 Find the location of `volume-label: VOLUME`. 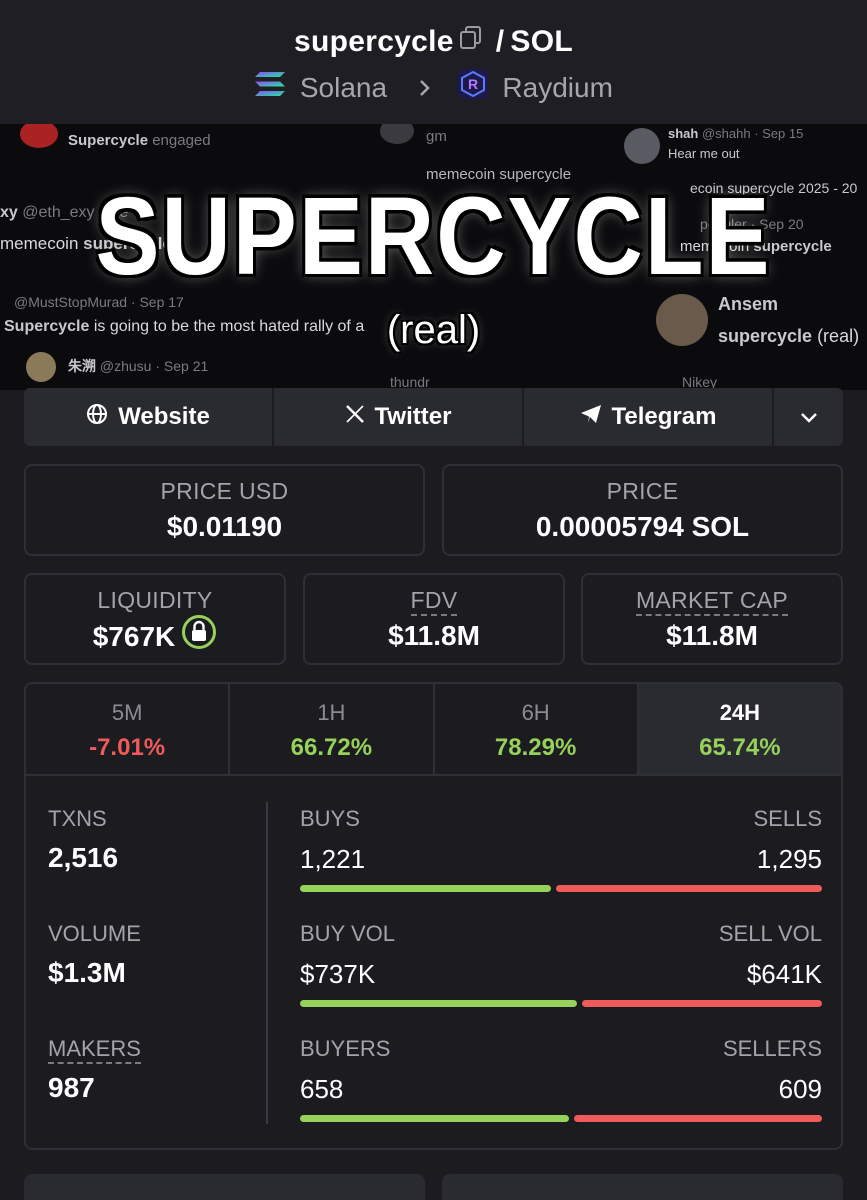

volume-label: VOLUME is located at coordinates (94, 933).